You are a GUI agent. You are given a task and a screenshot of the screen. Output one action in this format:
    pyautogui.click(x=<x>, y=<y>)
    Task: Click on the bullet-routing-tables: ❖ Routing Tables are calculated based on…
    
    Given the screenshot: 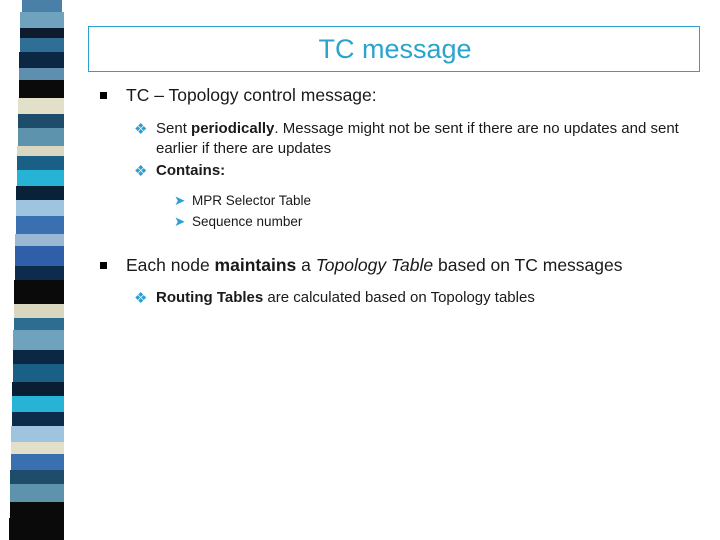 What is the action you would take?
    pyautogui.click(x=398, y=298)
    